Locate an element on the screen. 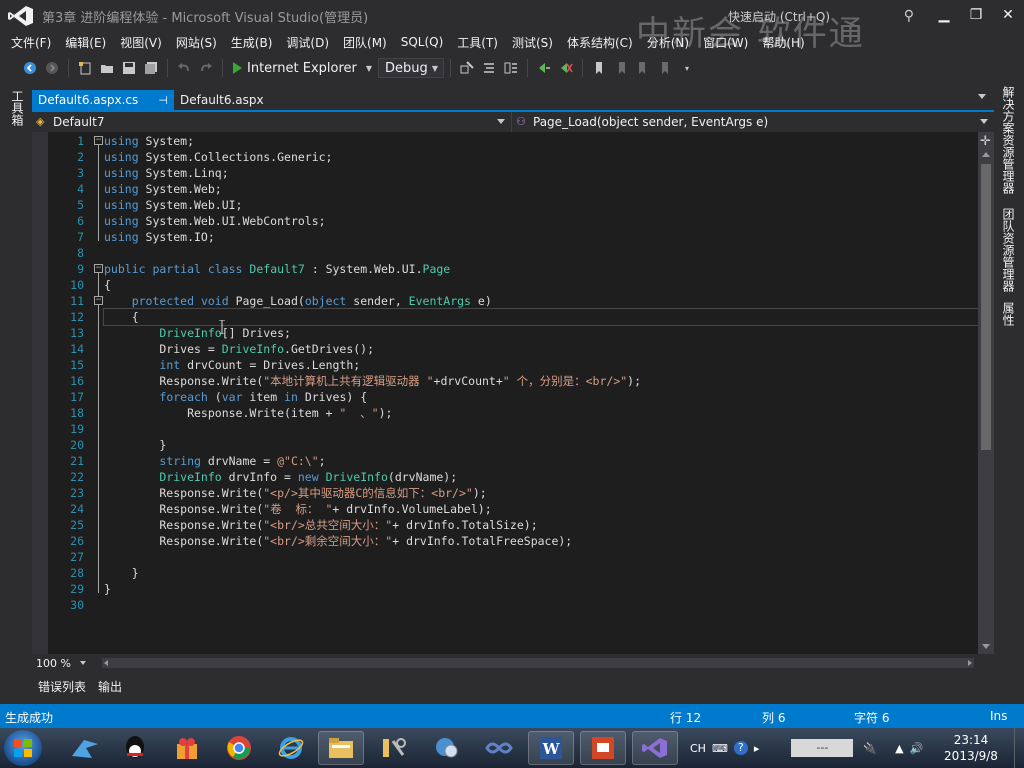  code-line: Drives = DriveInfo.GetDrives(); is located at coordinates (541, 349).